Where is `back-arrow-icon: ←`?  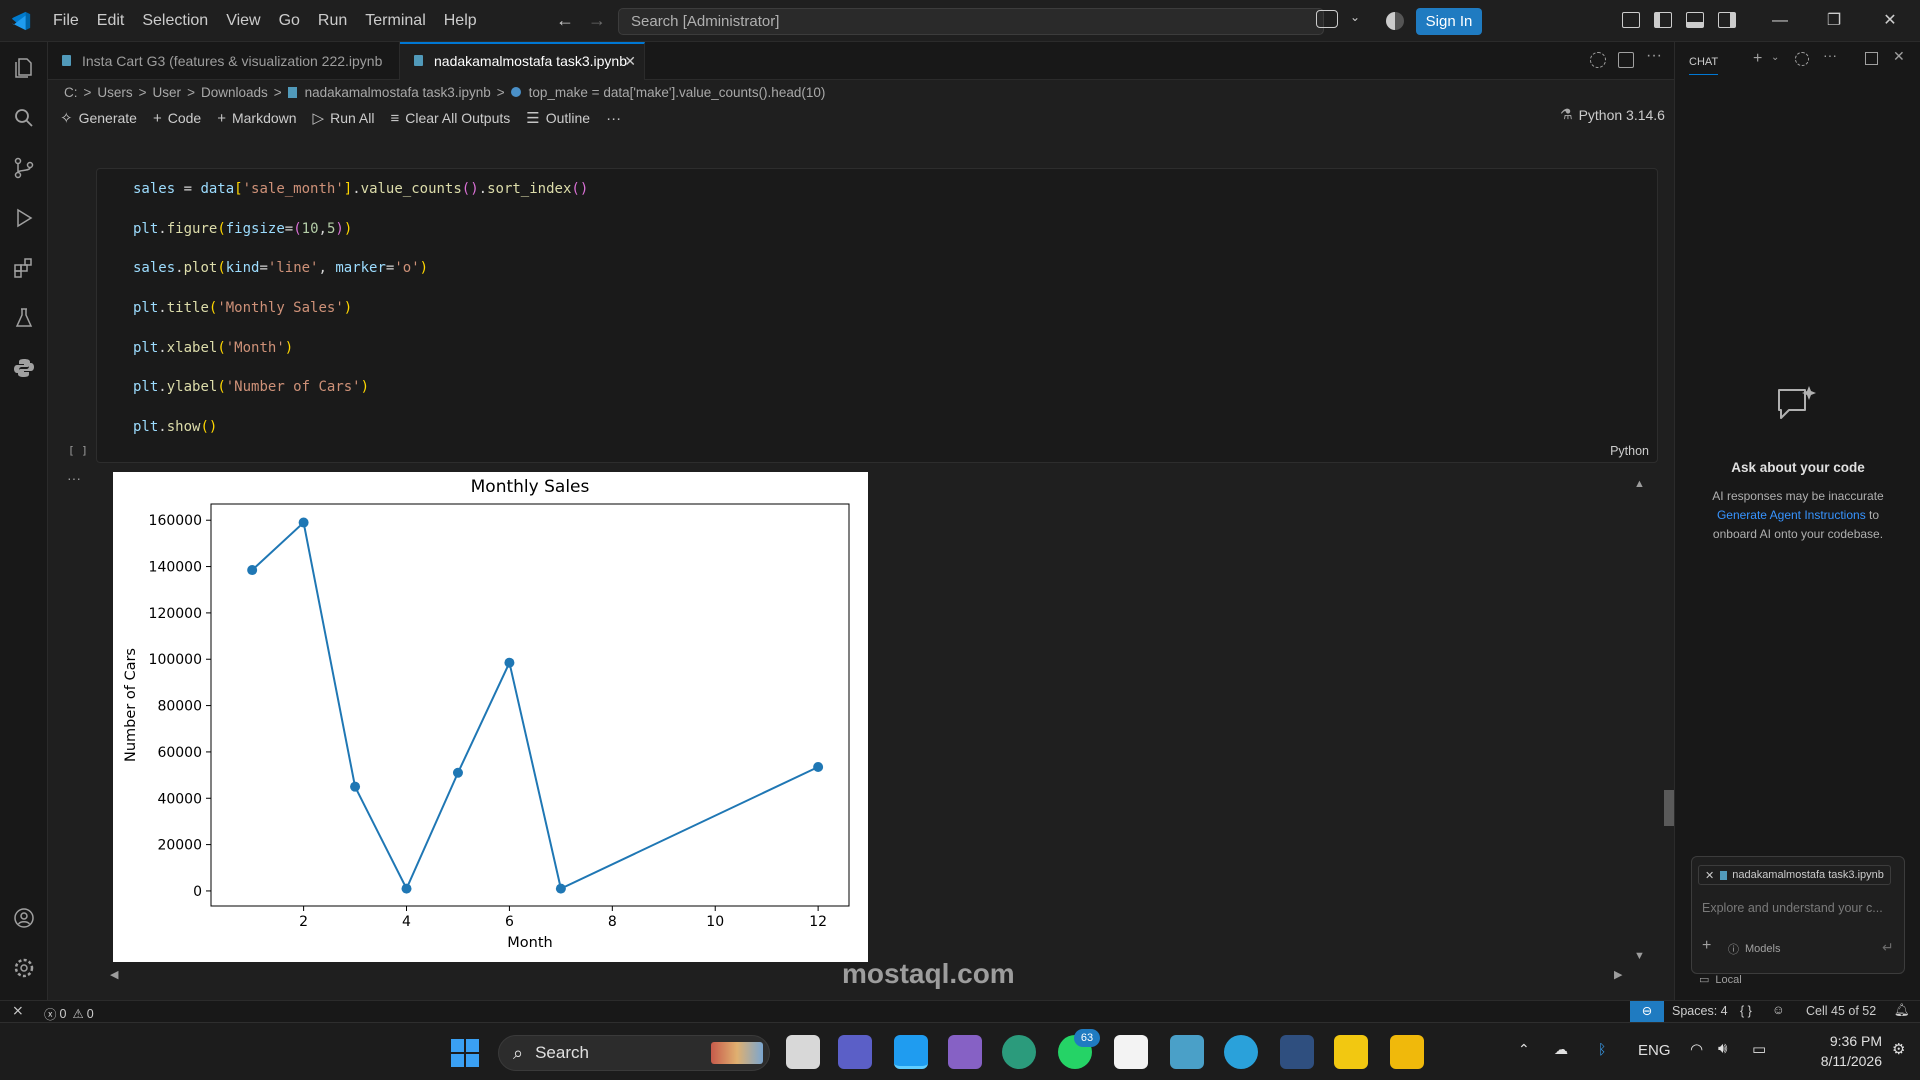 back-arrow-icon: ← is located at coordinates (565, 20).